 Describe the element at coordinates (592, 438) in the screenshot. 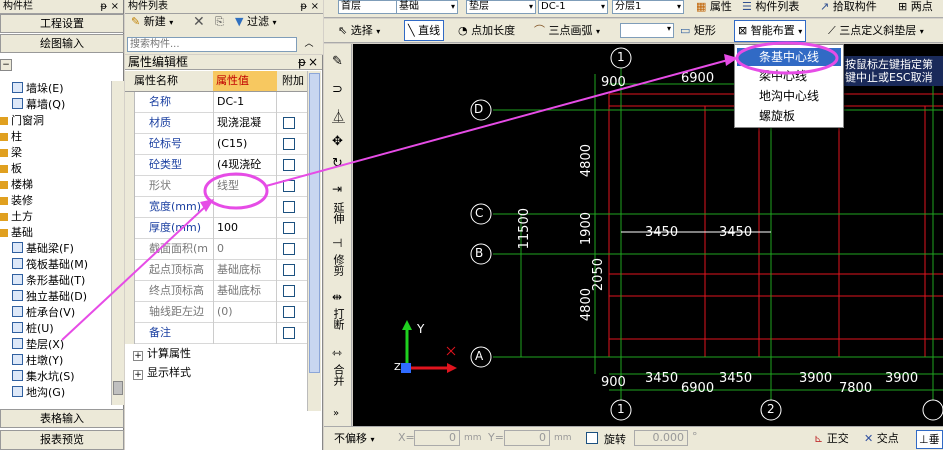

I see `rotate-checkbox` at that location.